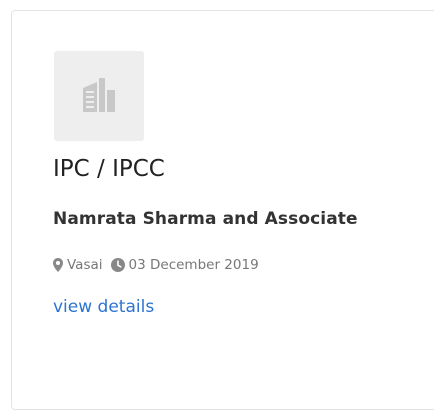 The image size is (434, 410). I want to click on company-name: Namrata Sharma and Associate, so click(205, 219).